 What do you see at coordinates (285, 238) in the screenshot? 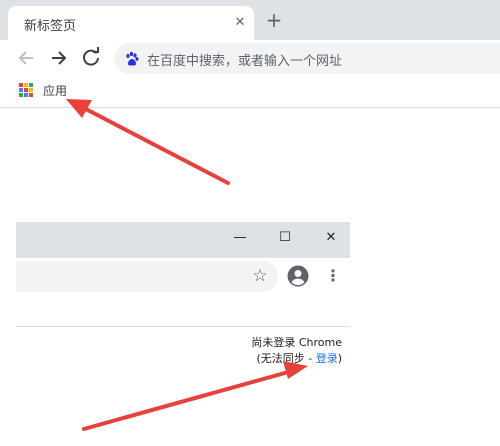
I see `maximize-button: ☐` at bounding box center [285, 238].